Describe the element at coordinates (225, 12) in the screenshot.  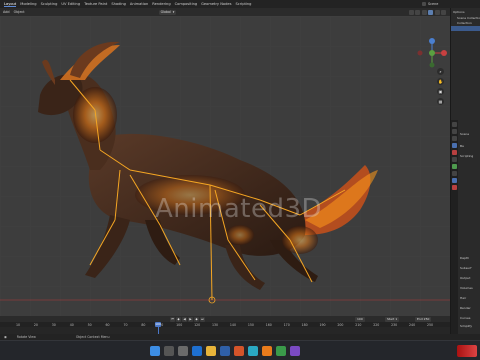
I see `viewport-header: Add Object Global ▾` at that location.